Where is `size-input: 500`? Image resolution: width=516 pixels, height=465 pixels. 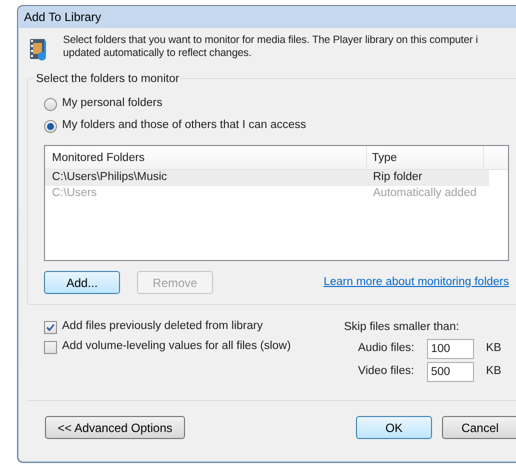 size-input: 500 is located at coordinates (450, 372).